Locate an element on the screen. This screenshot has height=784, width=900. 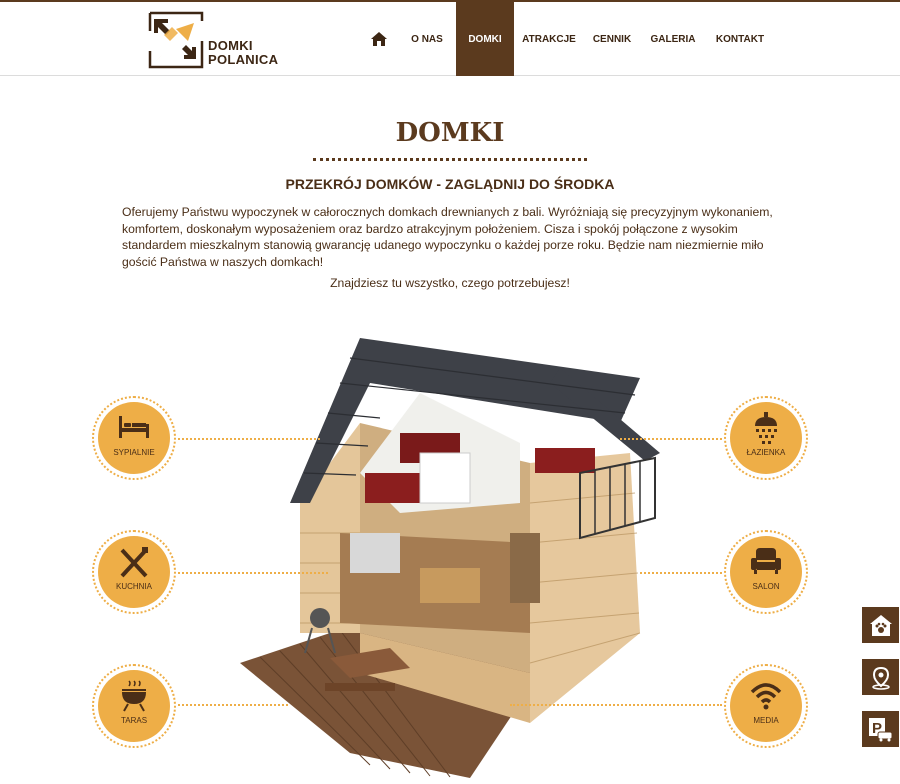
nav-item-atrakcje: ATRAKCJE is located at coordinates (549, 39).